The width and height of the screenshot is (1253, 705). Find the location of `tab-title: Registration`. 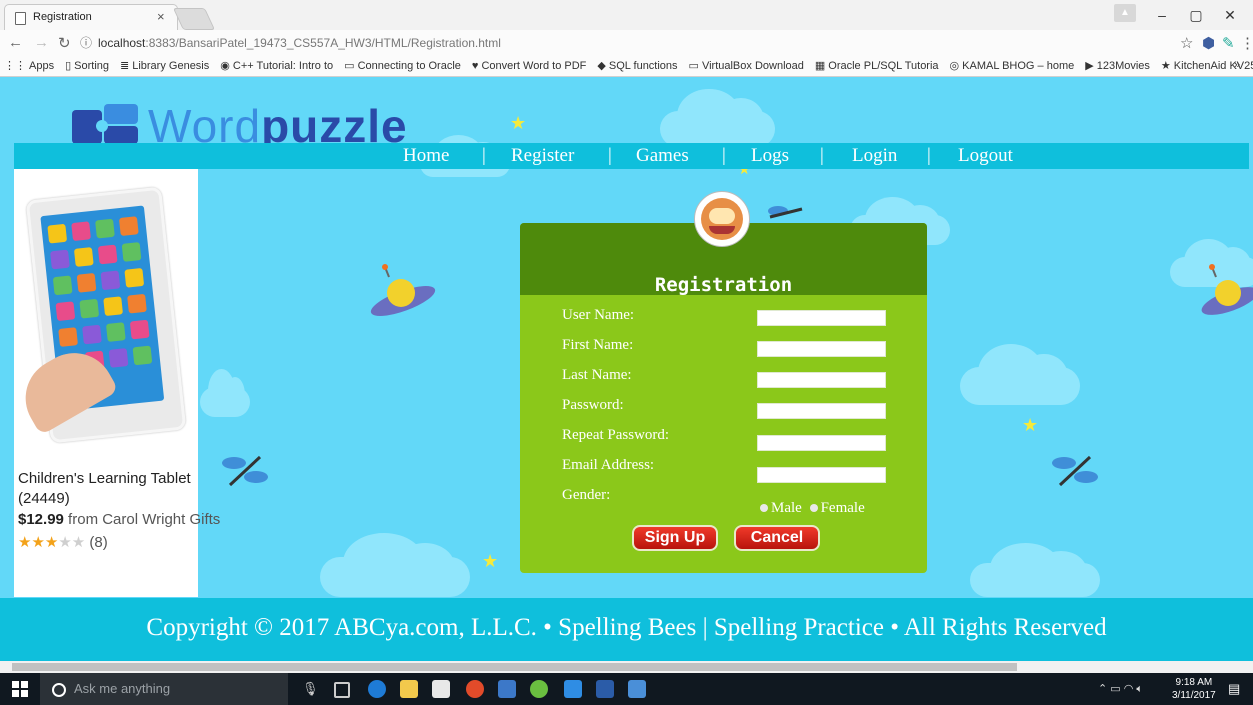

tab-title: Registration is located at coordinates (62, 17).